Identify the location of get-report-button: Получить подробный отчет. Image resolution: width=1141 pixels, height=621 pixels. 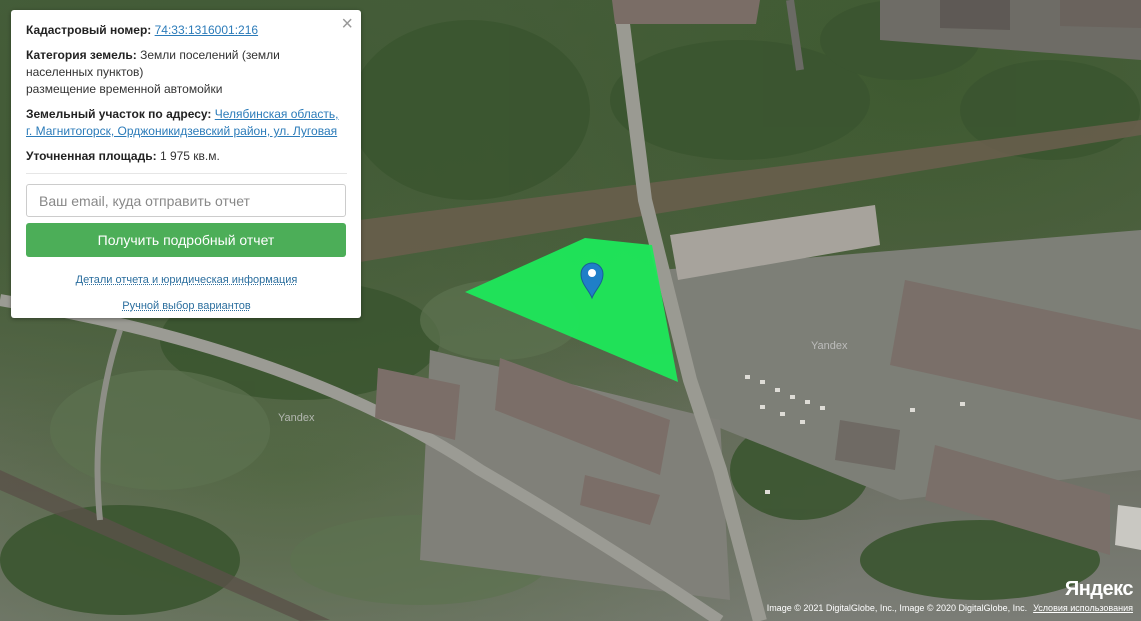
(186, 240).